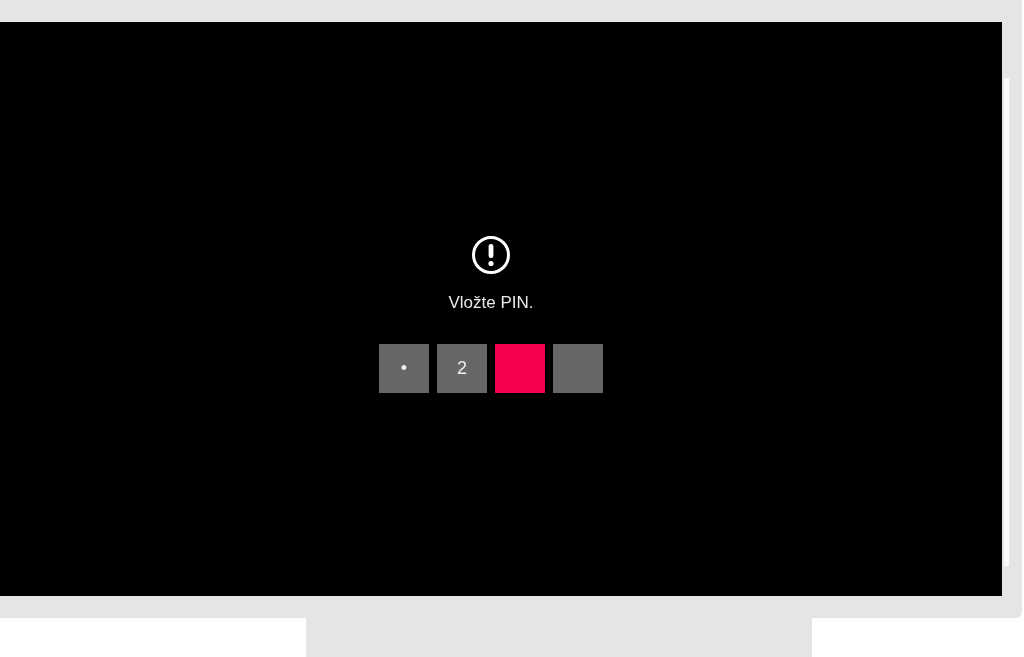  Describe the element at coordinates (462, 368) in the screenshot. I see `pin-digit-box: 2` at that location.